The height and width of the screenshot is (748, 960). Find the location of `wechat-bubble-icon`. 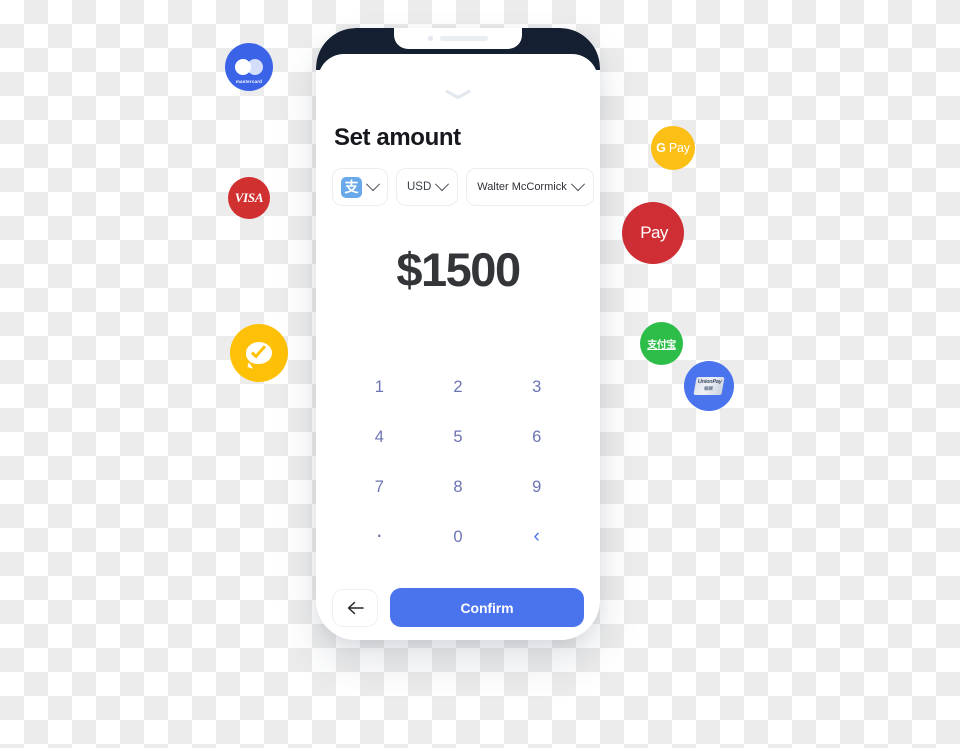

wechat-bubble-icon is located at coordinates (259, 353).